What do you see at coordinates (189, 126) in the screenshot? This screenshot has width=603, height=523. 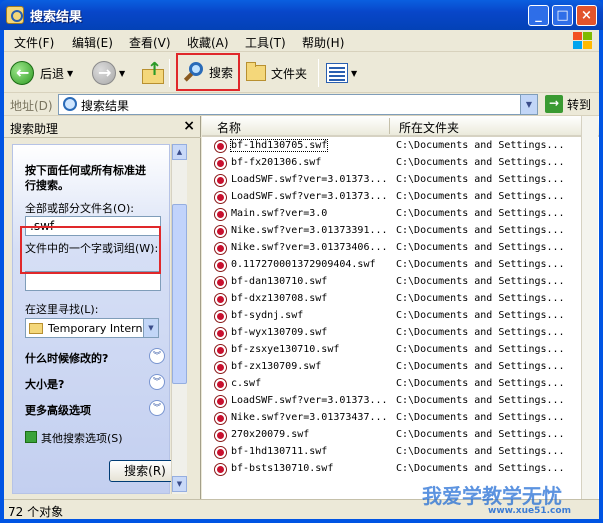 I see `close-pane-icon: ×` at bounding box center [189, 126].